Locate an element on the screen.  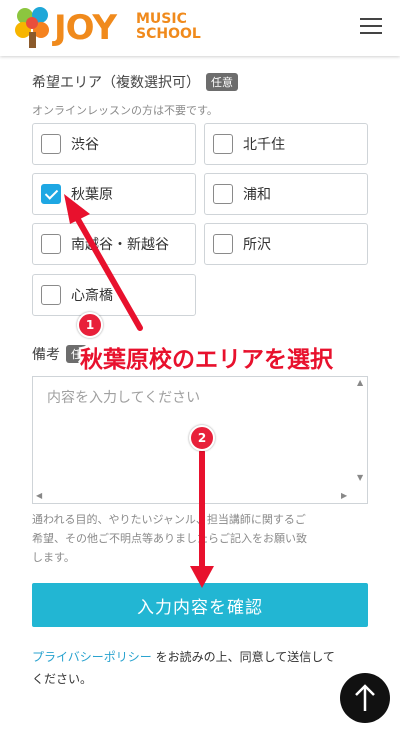
area-option-label: 秋葉原 is located at coordinates (92, 195).